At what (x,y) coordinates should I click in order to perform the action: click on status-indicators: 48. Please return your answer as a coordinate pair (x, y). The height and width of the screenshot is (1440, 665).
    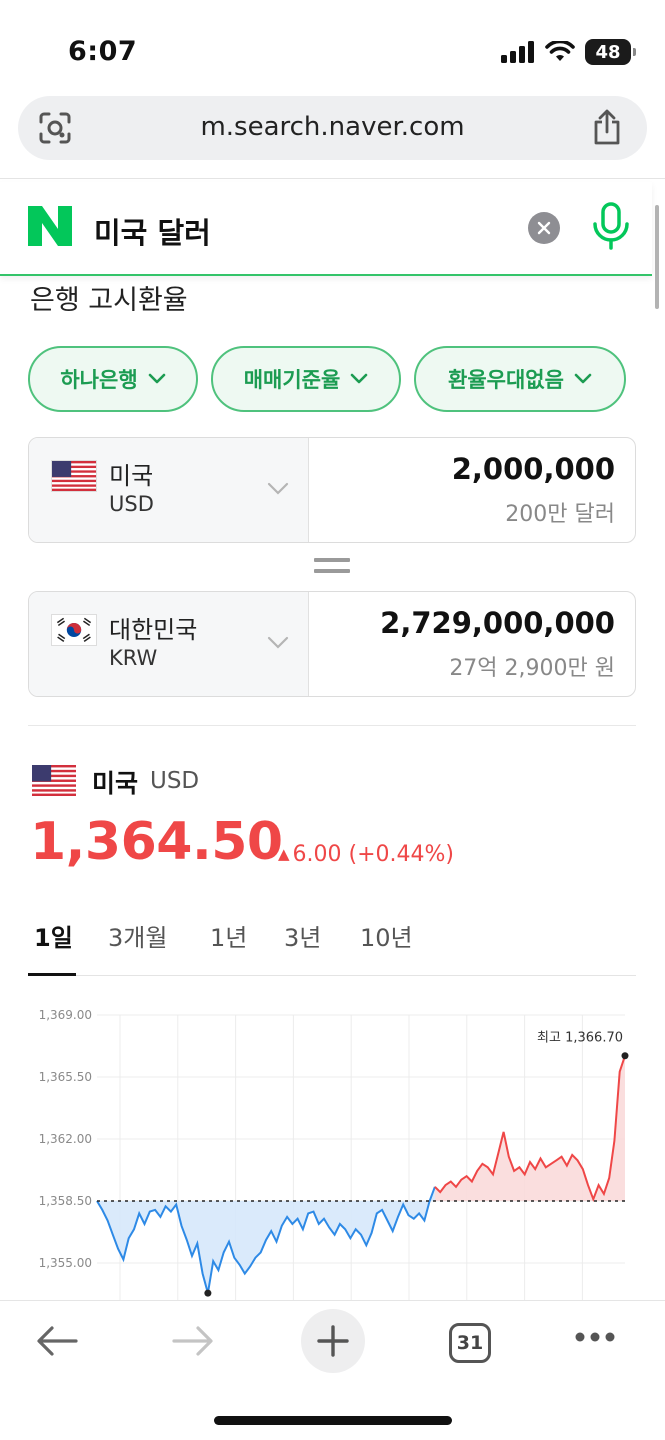
    Looking at the image, I should click on (568, 52).